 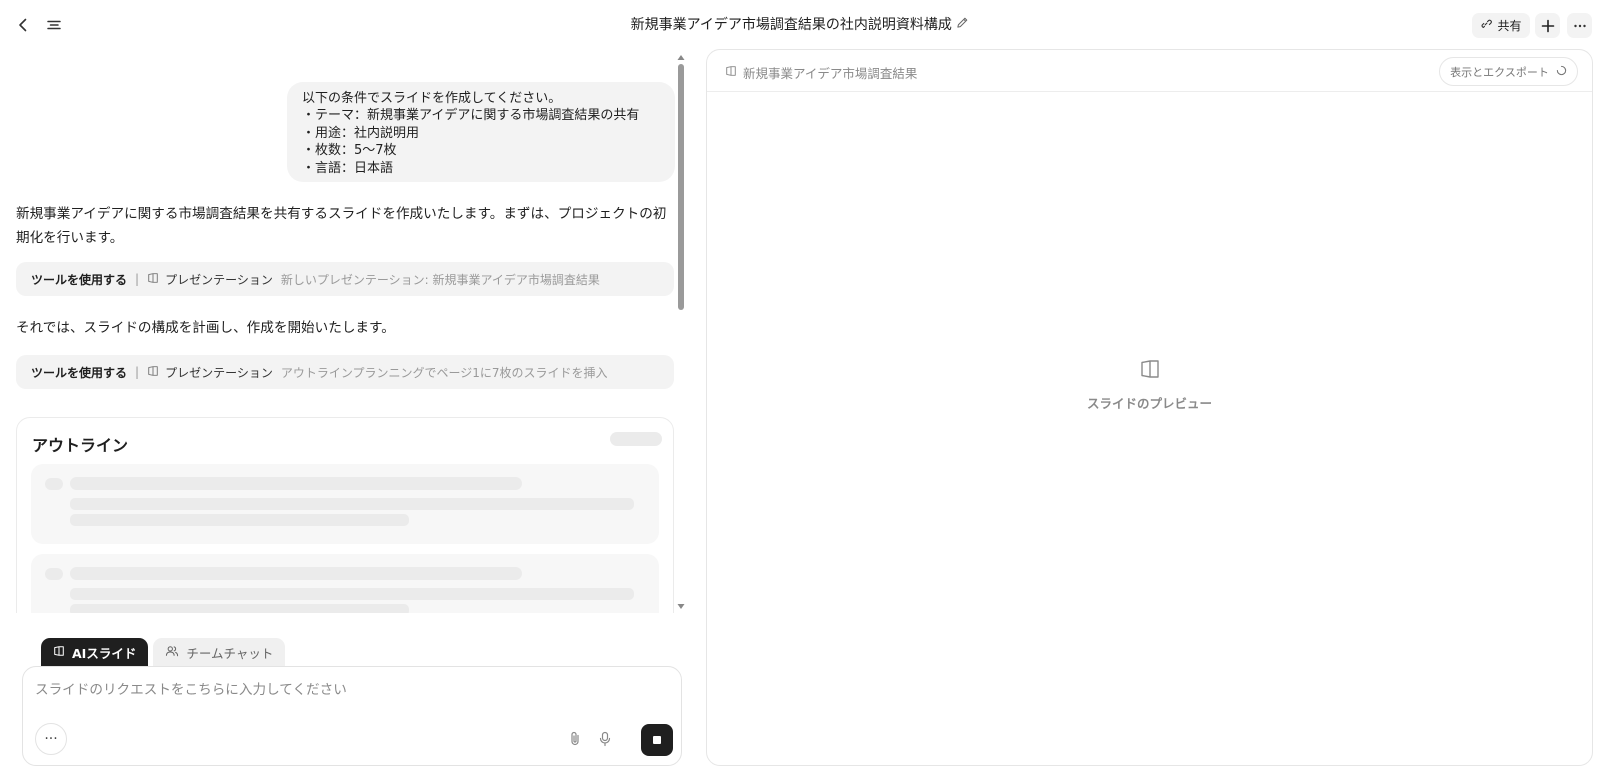 I want to click on tab-label: AIスライド, so click(x=104, y=653).